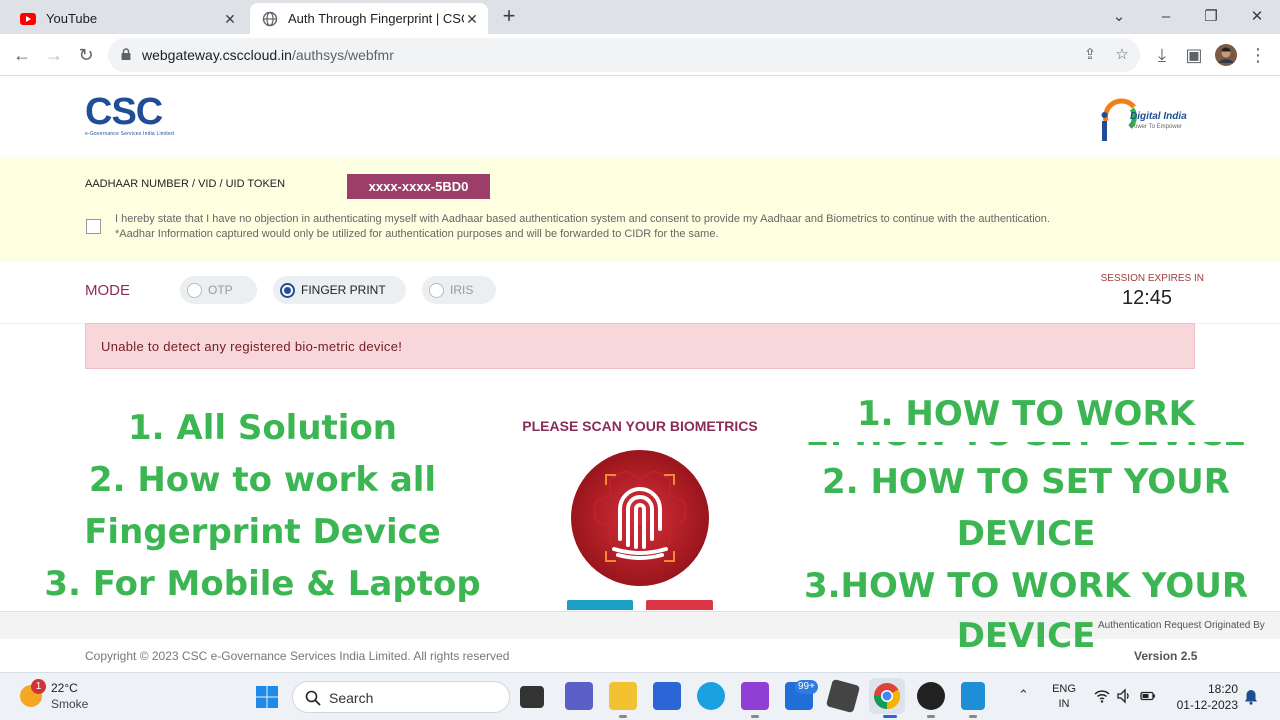  I want to click on radio-otp, so click(194, 290).